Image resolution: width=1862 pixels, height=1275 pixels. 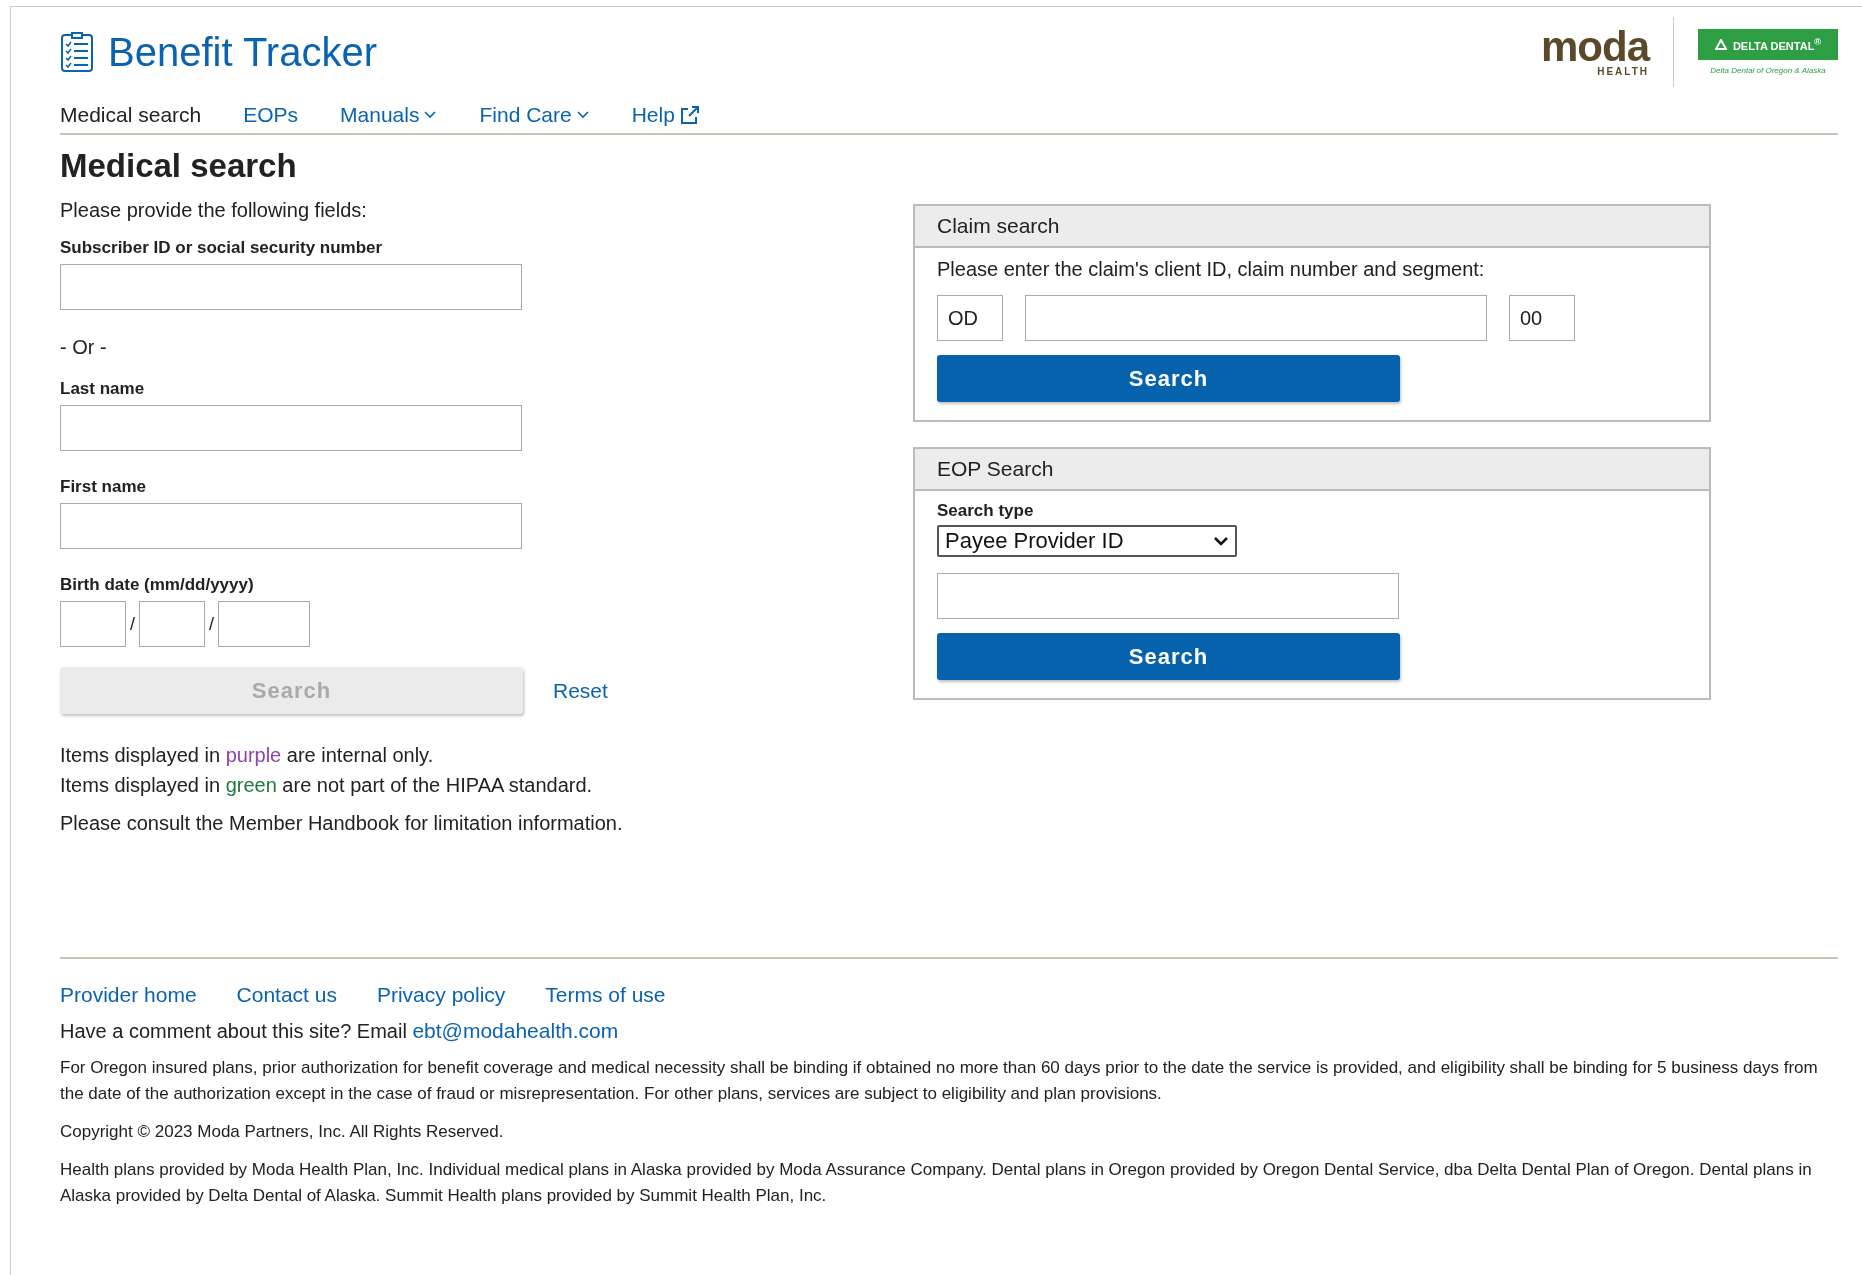 What do you see at coordinates (103, 487) in the screenshot?
I see `field-label: First name` at bounding box center [103, 487].